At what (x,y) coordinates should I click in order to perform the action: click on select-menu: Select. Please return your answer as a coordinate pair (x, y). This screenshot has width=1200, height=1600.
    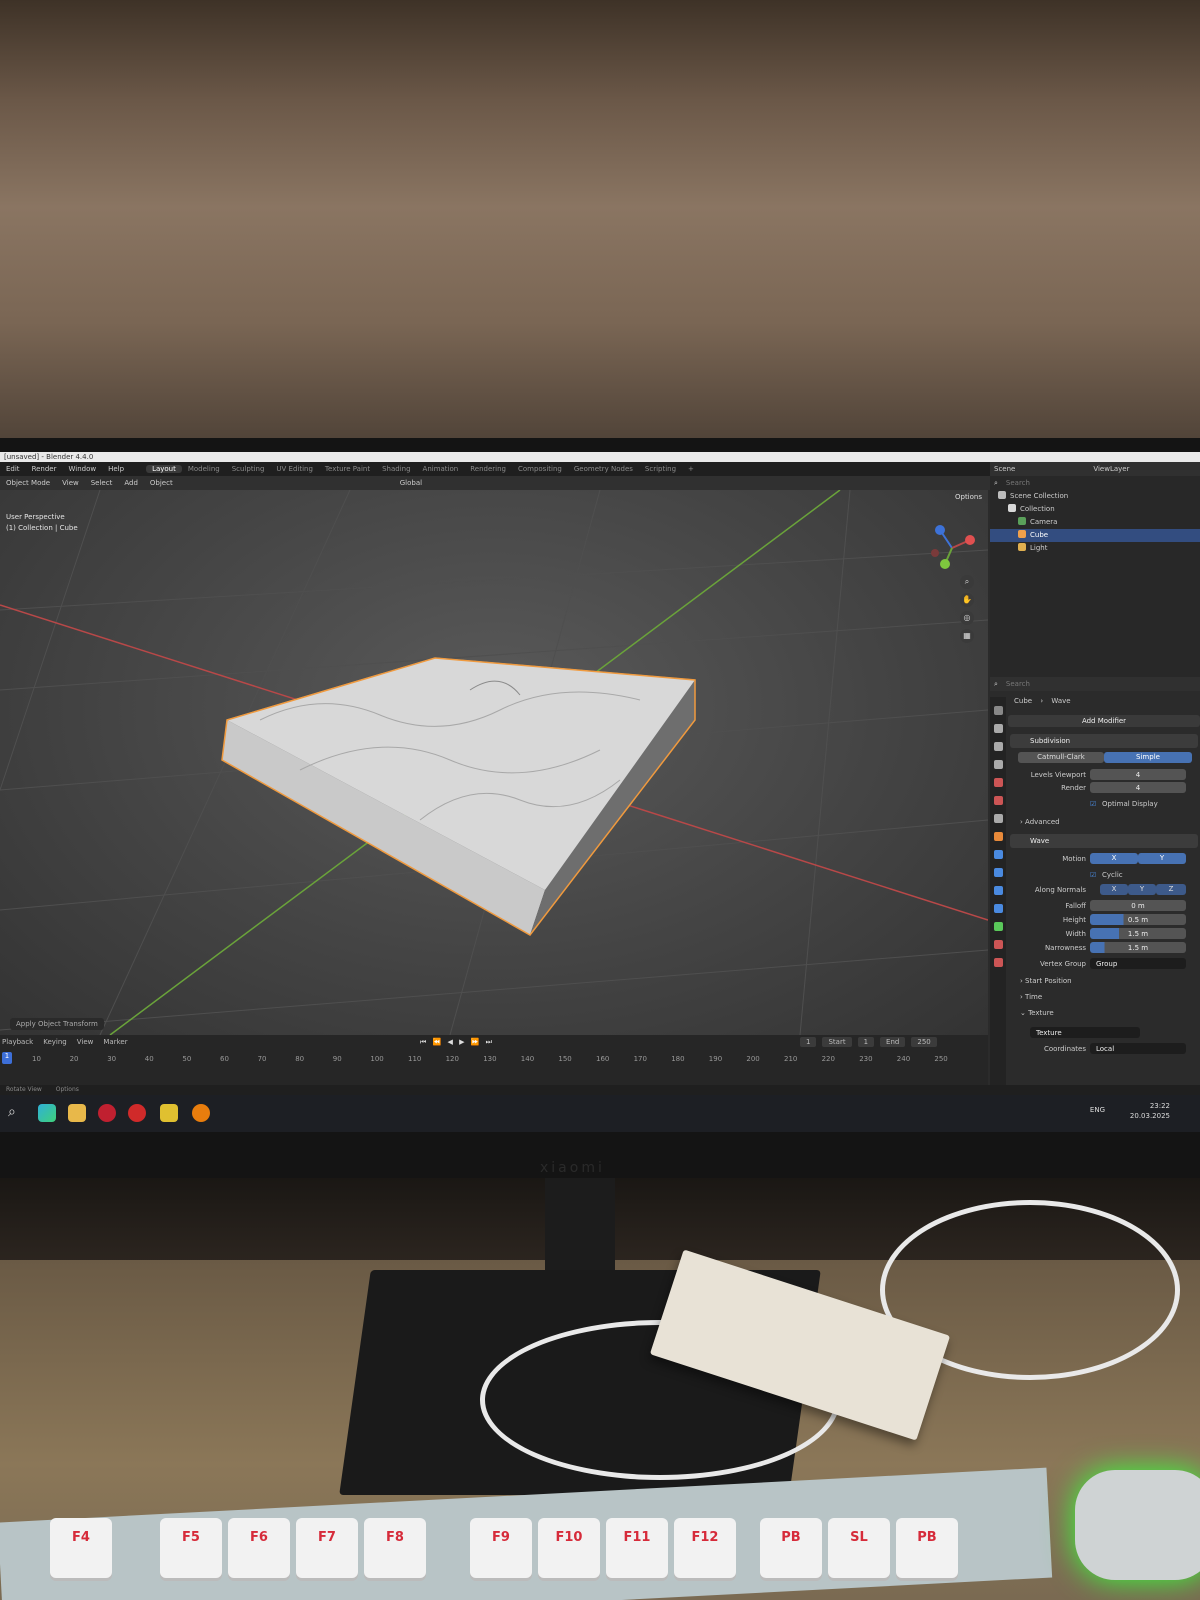
    Looking at the image, I should click on (102, 483).